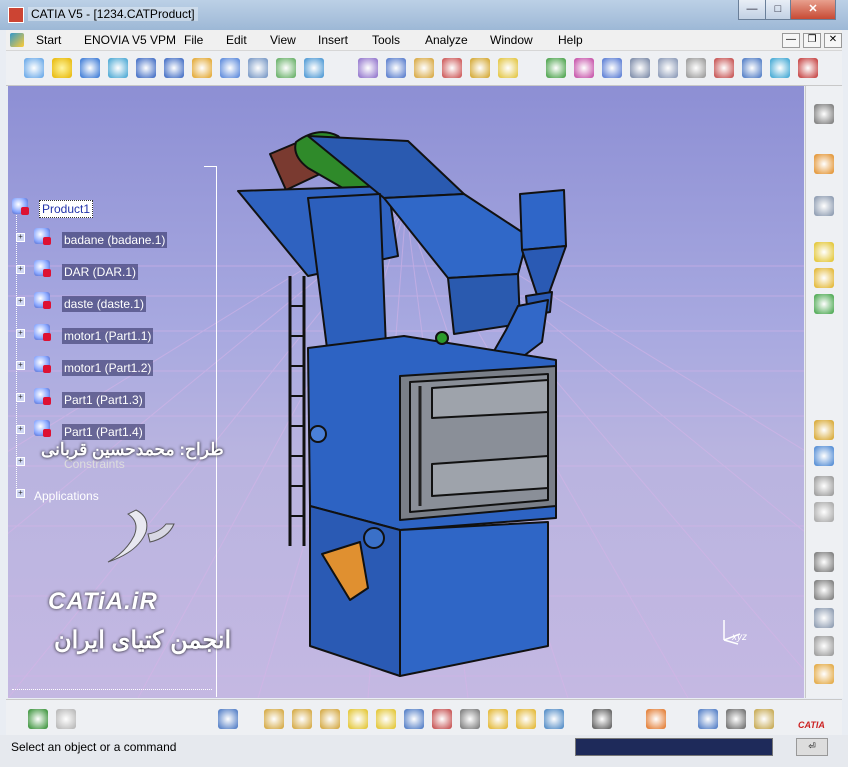 Image resolution: width=848 pixels, height=767 pixels. Describe the element at coordinates (424, 68) in the screenshot. I see `manipulate-icon` at that location.